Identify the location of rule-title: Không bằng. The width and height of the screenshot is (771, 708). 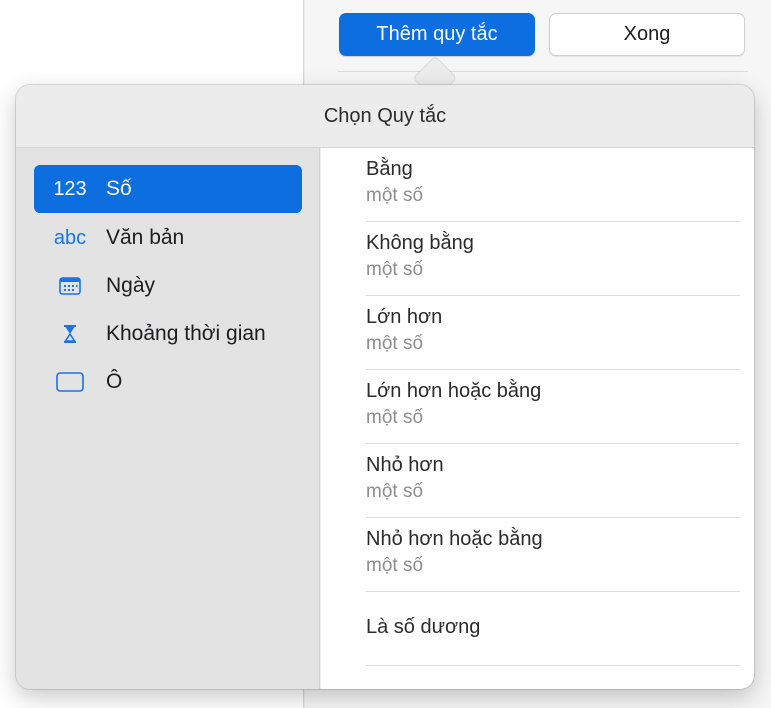
(420, 243).